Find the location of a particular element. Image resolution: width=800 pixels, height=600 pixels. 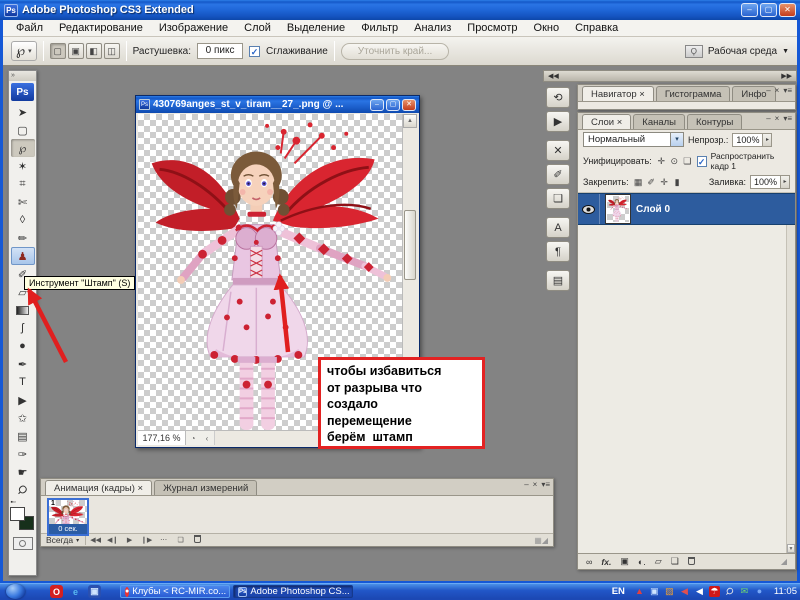

lock-position-icon: ✛ is located at coordinates (664, 182).